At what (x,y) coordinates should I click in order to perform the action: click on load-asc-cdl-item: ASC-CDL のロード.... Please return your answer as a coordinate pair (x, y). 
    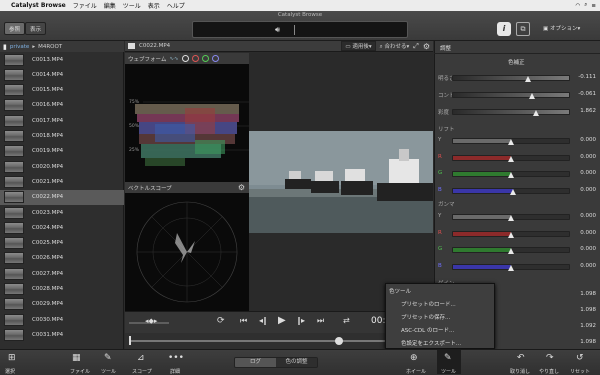
    Looking at the image, I should click on (427, 330).